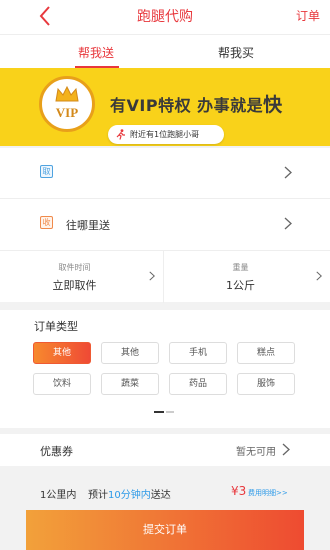 The height and width of the screenshot is (550, 330). I want to click on weight-value: 1公斤, so click(240, 285).